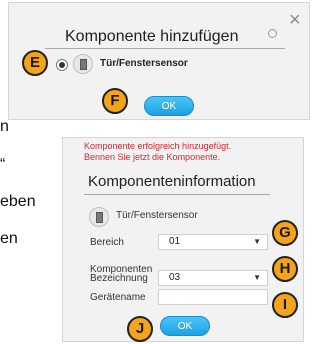  What do you see at coordinates (140, 329) in the screenshot?
I see `step-marker-j: J` at bounding box center [140, 329].